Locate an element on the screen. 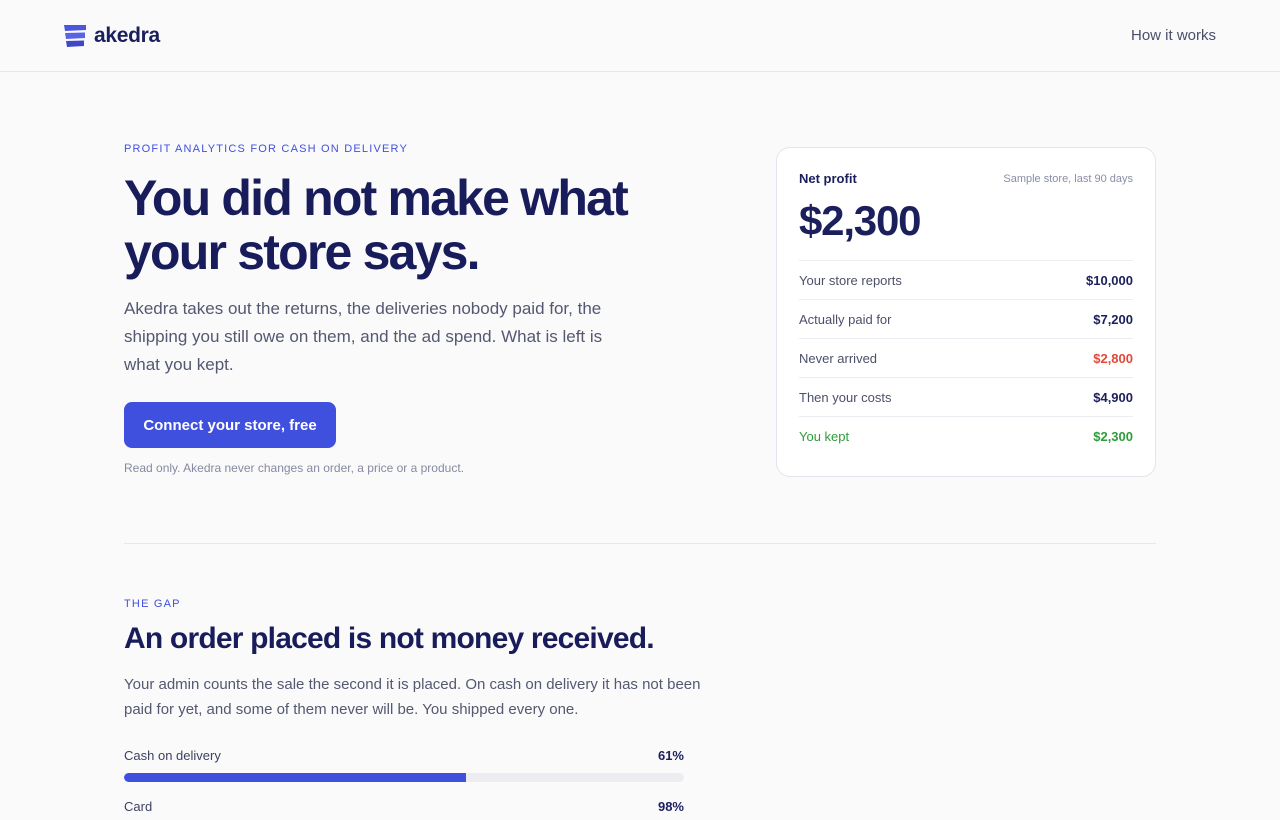 This screenshot has height=820, width=1280. row-value: $4,900 is located at coordinates (1113, 397).